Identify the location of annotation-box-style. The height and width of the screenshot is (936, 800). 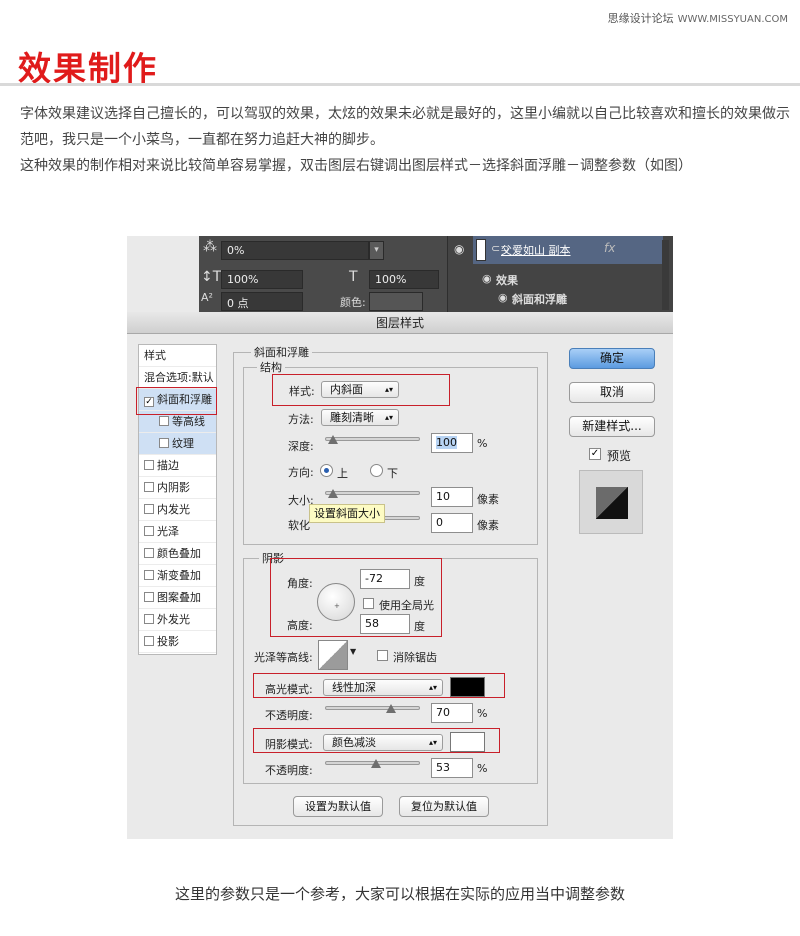
(361, 390).